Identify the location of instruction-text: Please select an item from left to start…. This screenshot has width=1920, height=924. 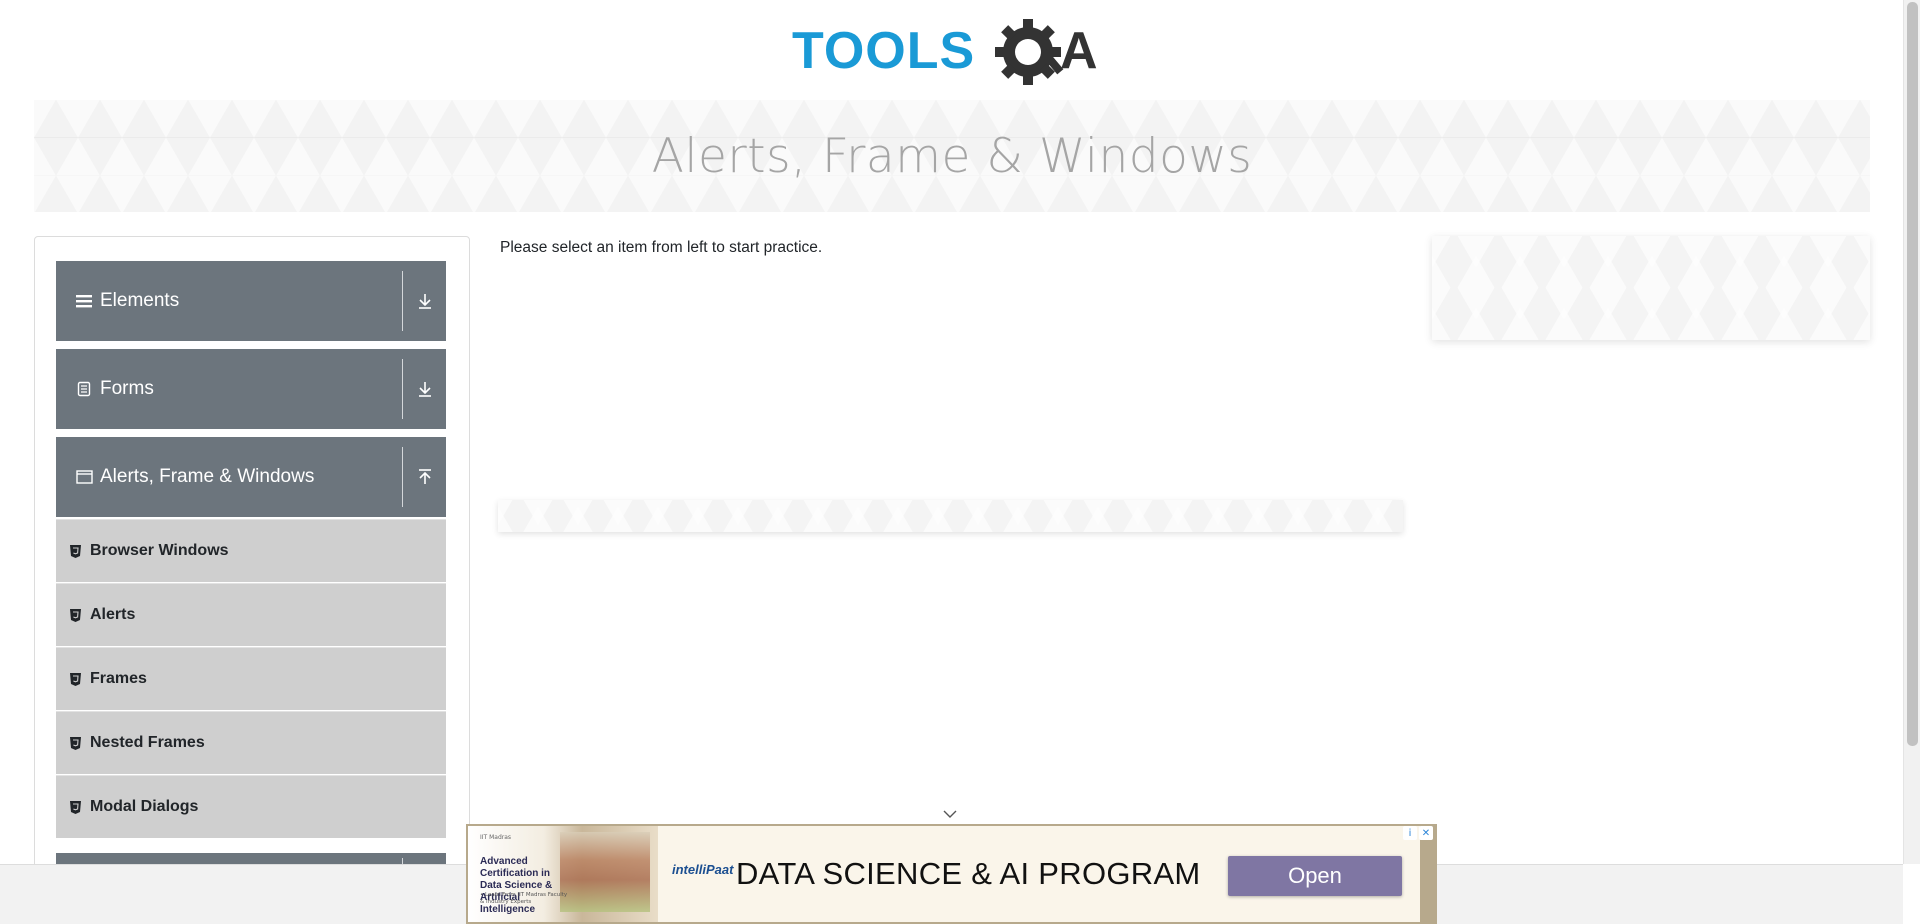
(661, 247).